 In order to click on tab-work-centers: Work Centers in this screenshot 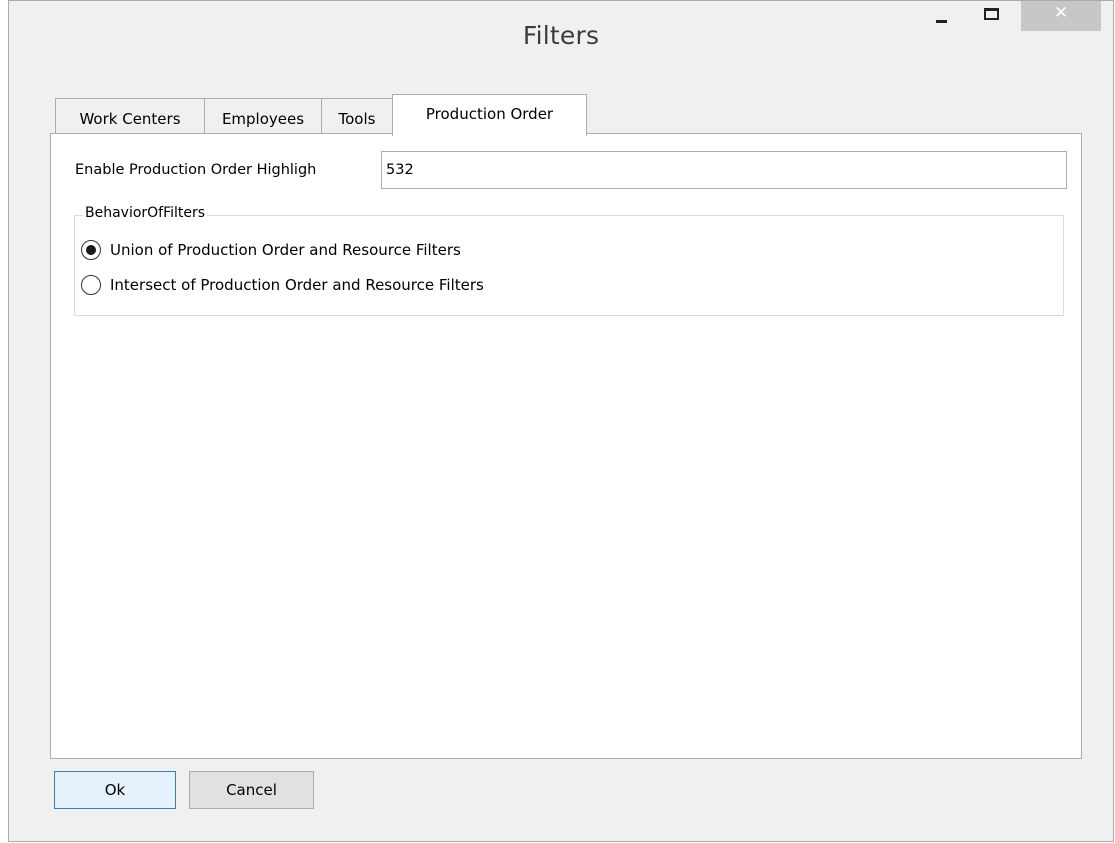, I will do `click(130, 116)`.